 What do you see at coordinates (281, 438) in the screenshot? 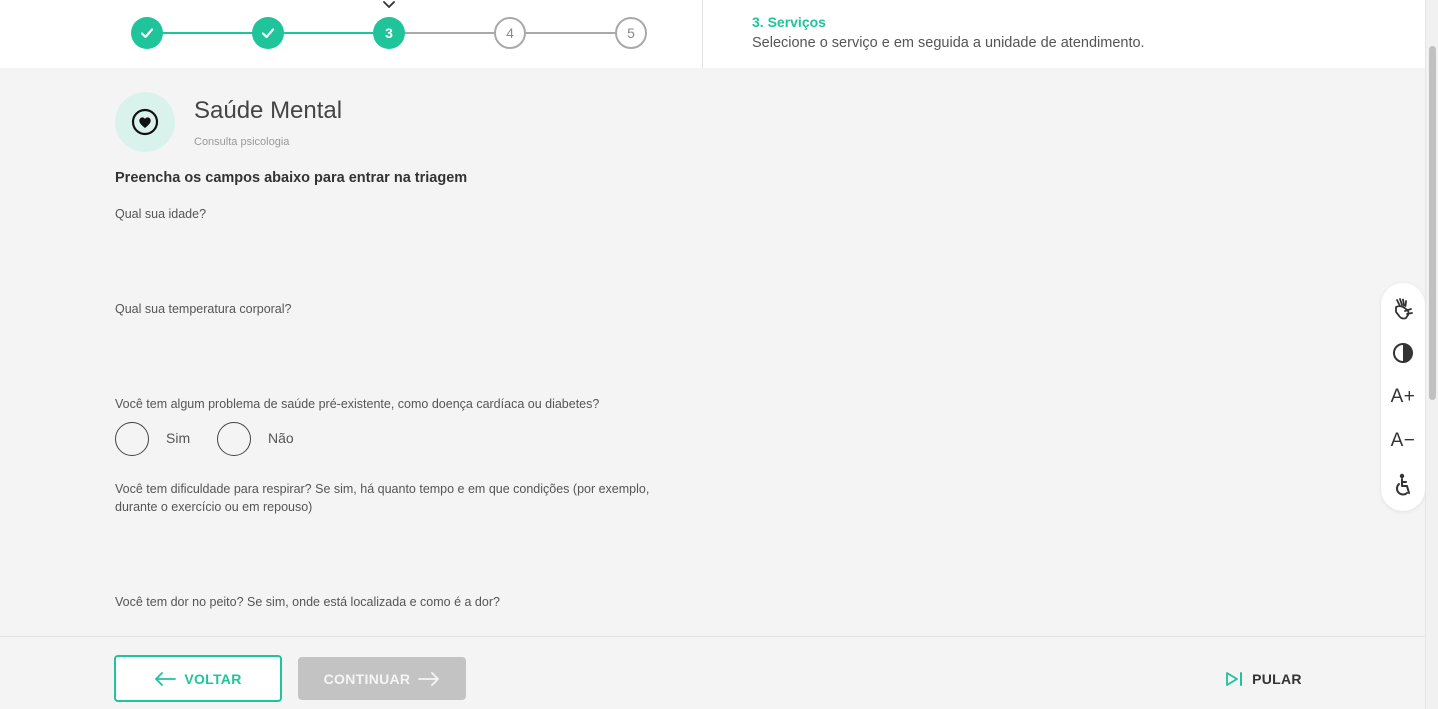
I see `radio-nao-label: Não` at bounding box center [281, 438].